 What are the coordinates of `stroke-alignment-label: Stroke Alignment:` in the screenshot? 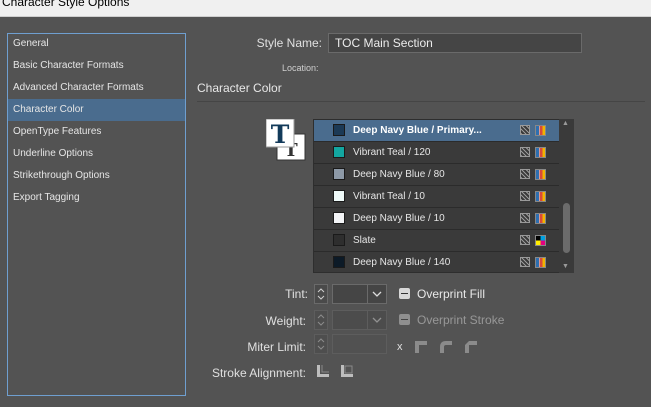 It's located at (258, 373).